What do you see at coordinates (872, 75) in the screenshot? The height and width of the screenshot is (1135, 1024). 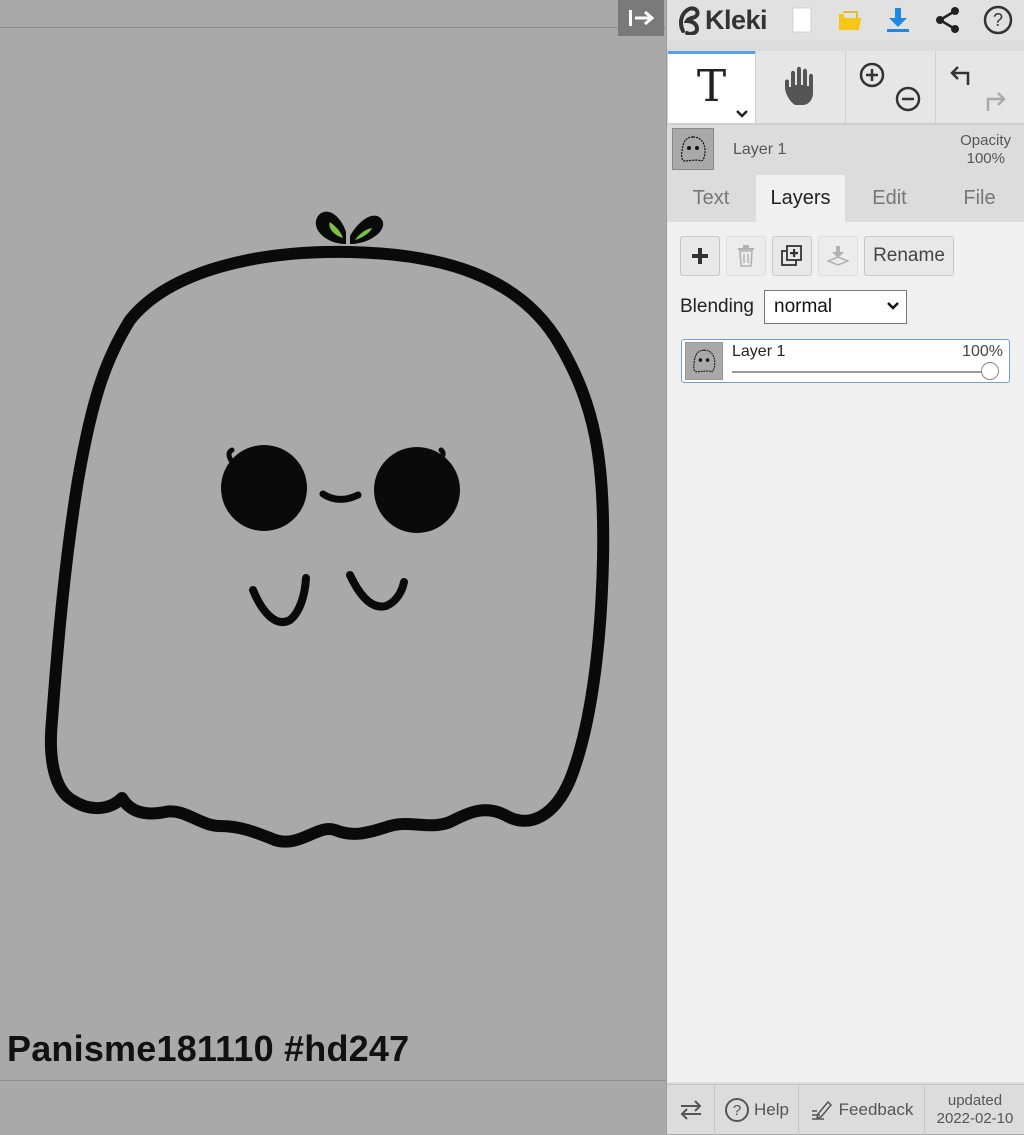 I see `zoom-in-icon` at bounding box center [872, 75].